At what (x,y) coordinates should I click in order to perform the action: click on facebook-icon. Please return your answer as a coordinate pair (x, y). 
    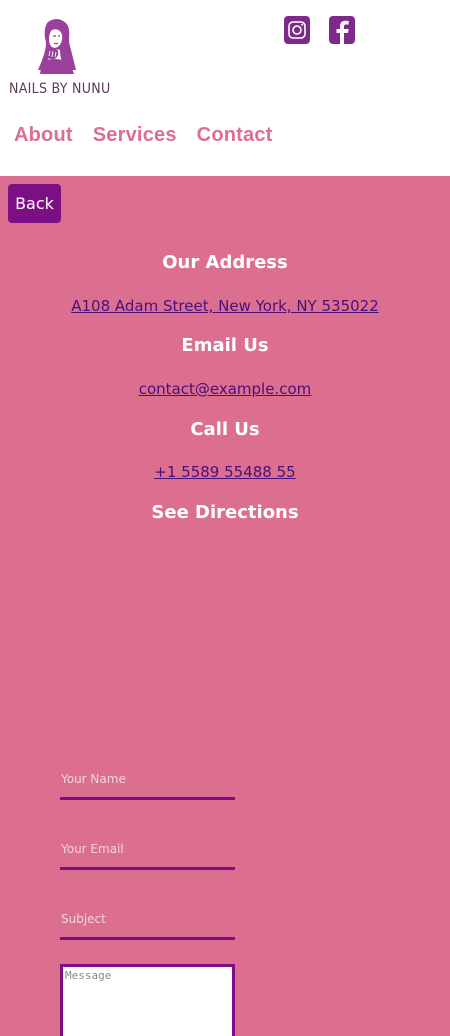
    Looking at the image, I should click on (342, 30).